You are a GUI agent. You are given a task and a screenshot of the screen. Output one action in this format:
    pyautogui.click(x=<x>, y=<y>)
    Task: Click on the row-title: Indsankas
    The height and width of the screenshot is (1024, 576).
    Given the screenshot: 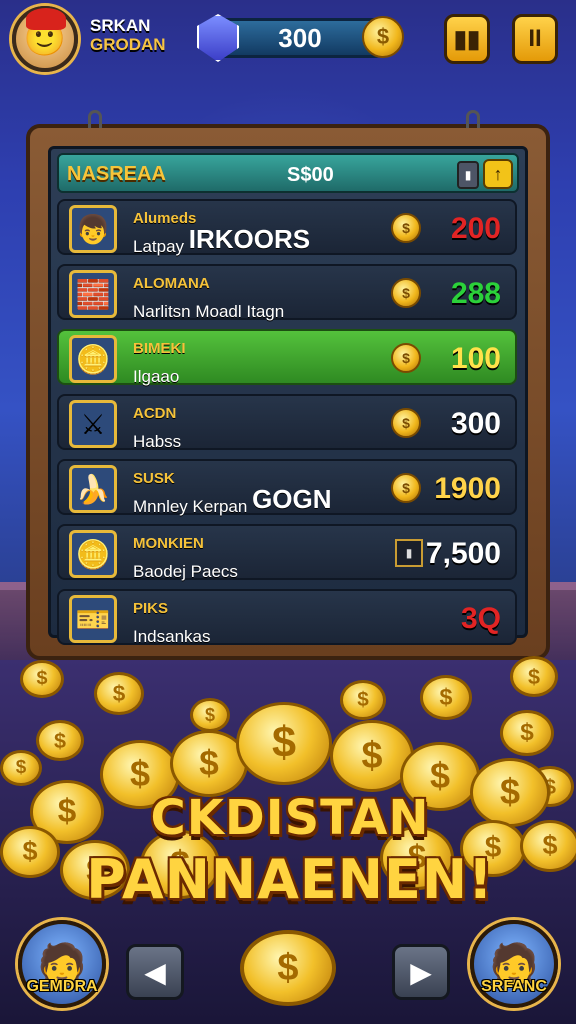 What is the action you would take?
    pyautogui.click(x=172, y=636)
    